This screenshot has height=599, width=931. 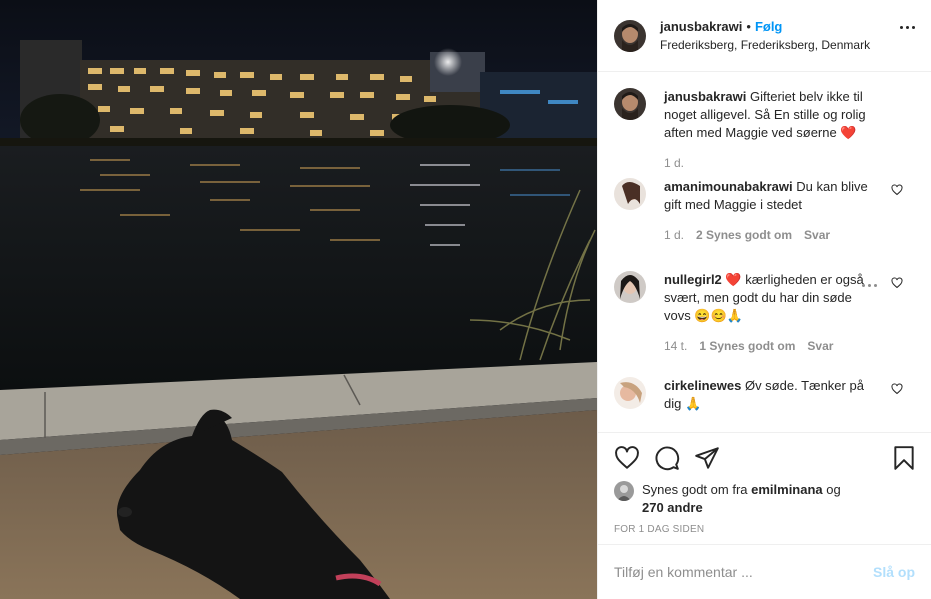 What do you see at coordinates (744, 235) in the screenshot?
I see `comment-likes: 2 Synes godt om` at bounding box center [744, 235].